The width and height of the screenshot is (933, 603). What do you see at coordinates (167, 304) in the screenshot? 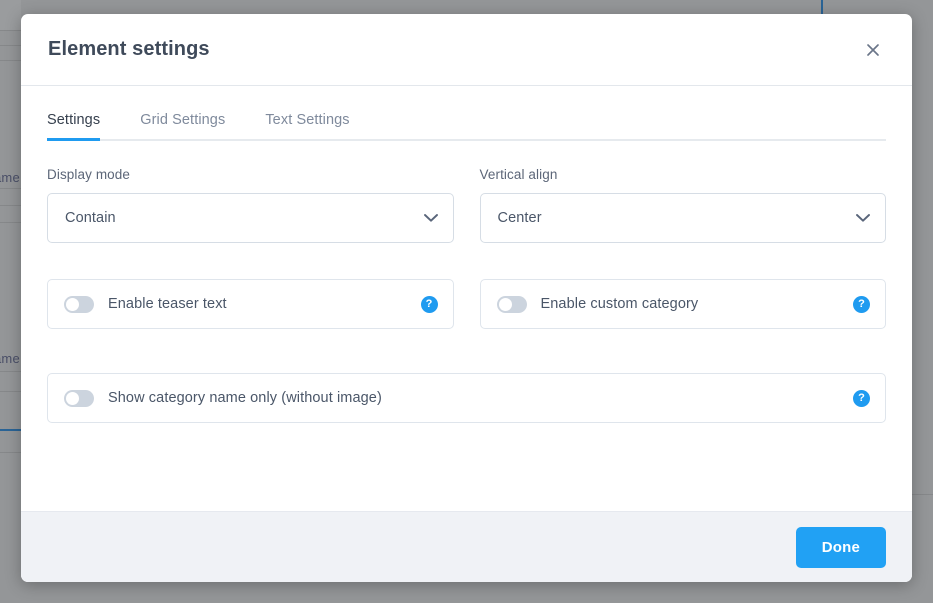
I see `enable-teaser-text-label: Enable teaser text` at bounding box center [167, 304].